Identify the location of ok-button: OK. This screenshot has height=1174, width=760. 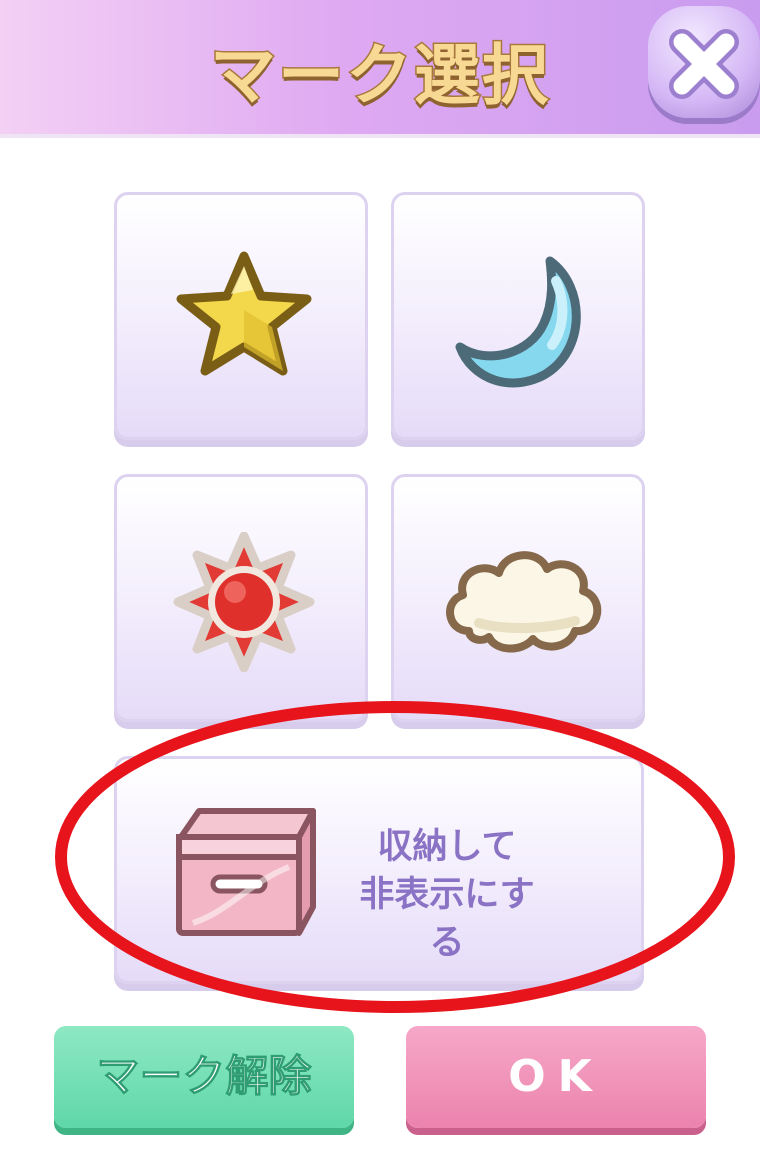
(556, 1077).